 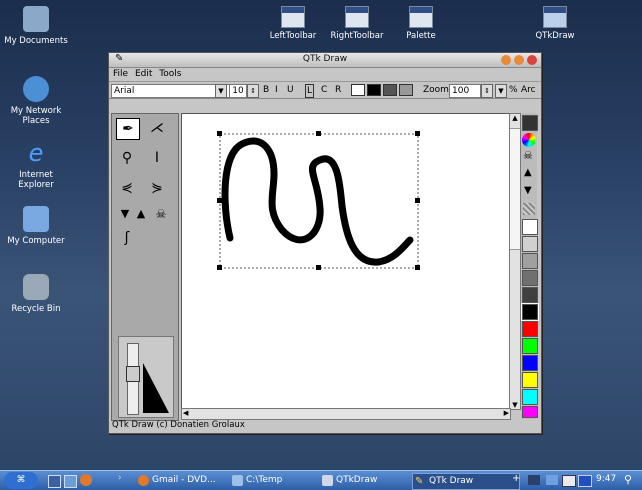 What do you see at coordinates (530, 329) in the screenshot?
I see `palette-color-red` at bounding box center [530, 329].